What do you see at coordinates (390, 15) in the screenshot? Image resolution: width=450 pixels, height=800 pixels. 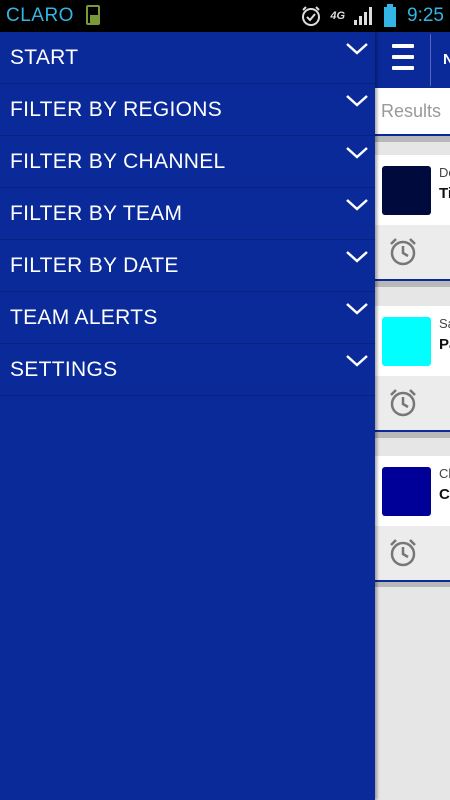 I see `battery-icon` at bounding box center [390, 15].